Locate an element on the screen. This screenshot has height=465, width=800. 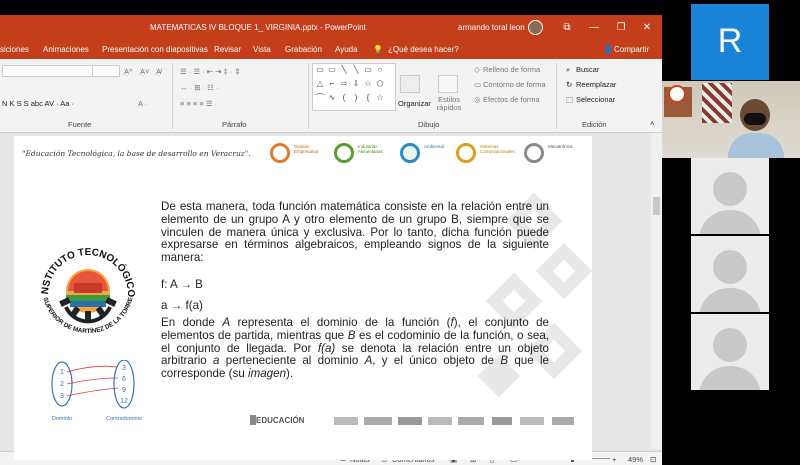
ribbon-display-options-button: ⧉ is located at coordinates (567, 28).